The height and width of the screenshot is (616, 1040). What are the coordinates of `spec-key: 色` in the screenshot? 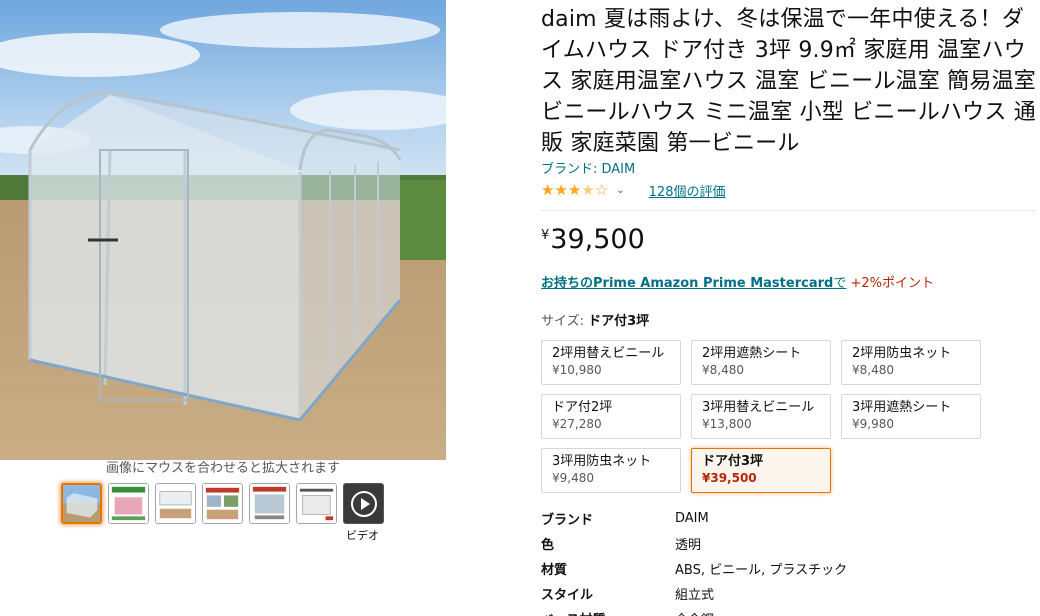 It's located at (548, 545).